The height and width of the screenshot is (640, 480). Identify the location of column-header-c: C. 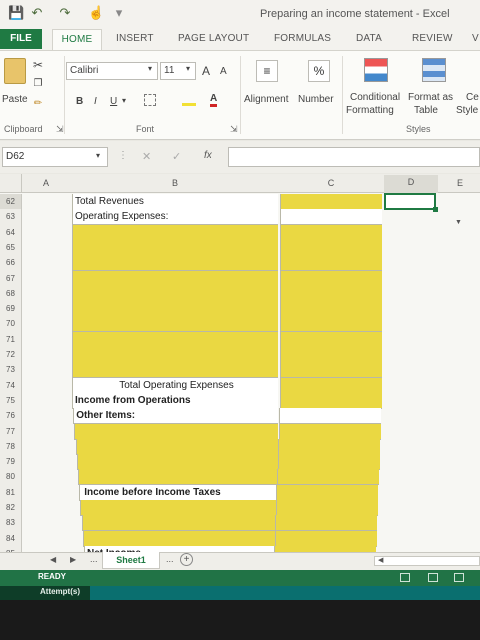
(331, 183).